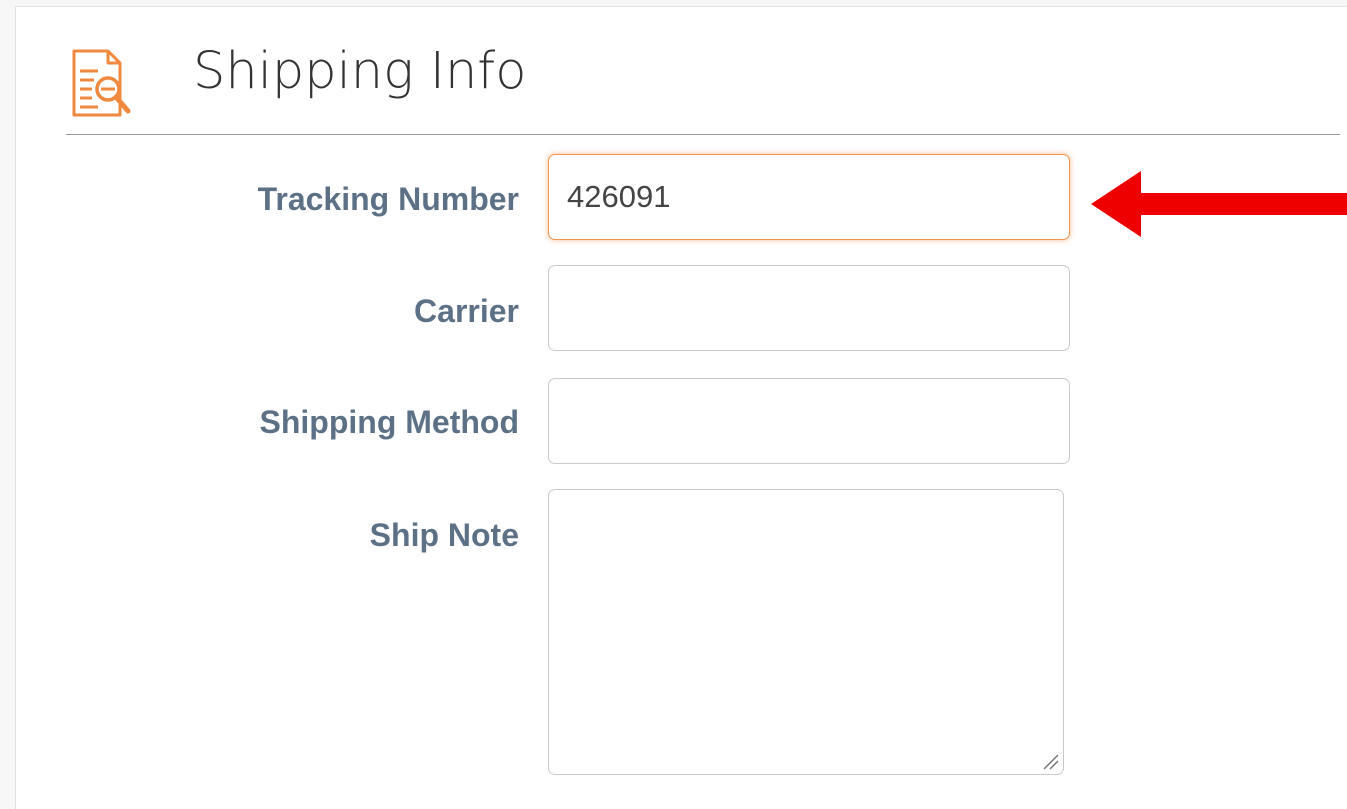 This screenshot has width=1347, height=809. What do you see at coordinates (703, 134) in the screenshot?
I see `header-divider` at bounding box center [703, 134].